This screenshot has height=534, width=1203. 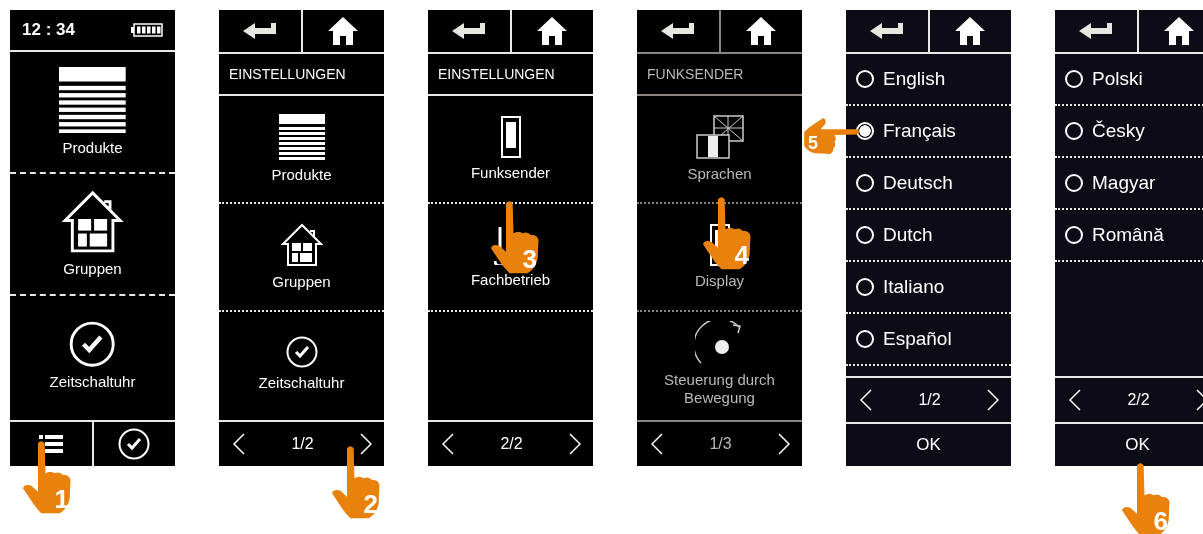 What do you see at coordinates (928, 236) in the screenshot?
I see `language-option: Dutch` at bounding box center [928, 236].